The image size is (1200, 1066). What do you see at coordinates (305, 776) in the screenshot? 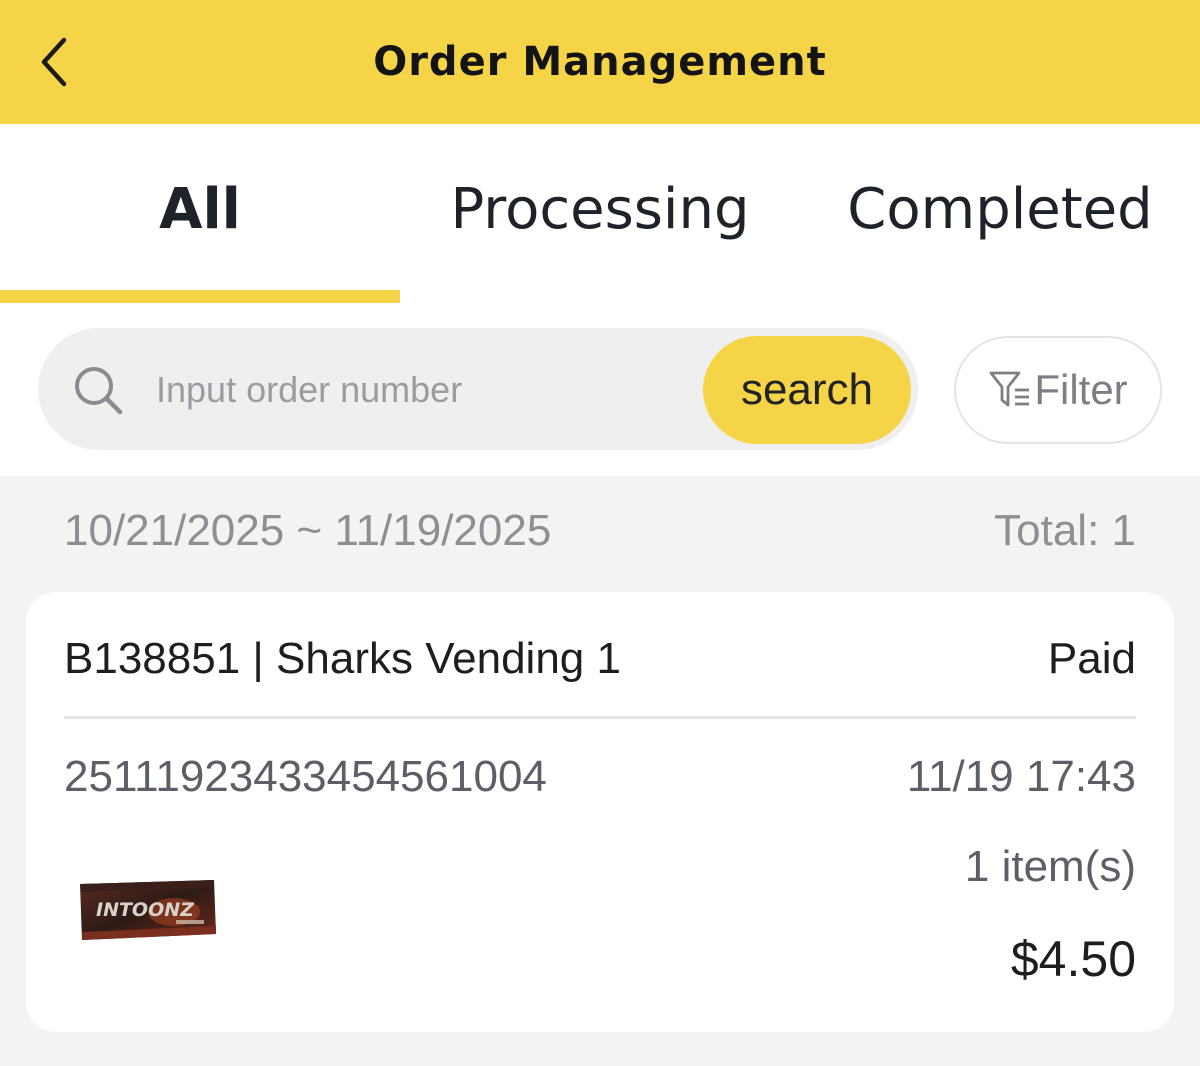
I see `order-number: 25111923433454561004` at bounding box center [305, 776].